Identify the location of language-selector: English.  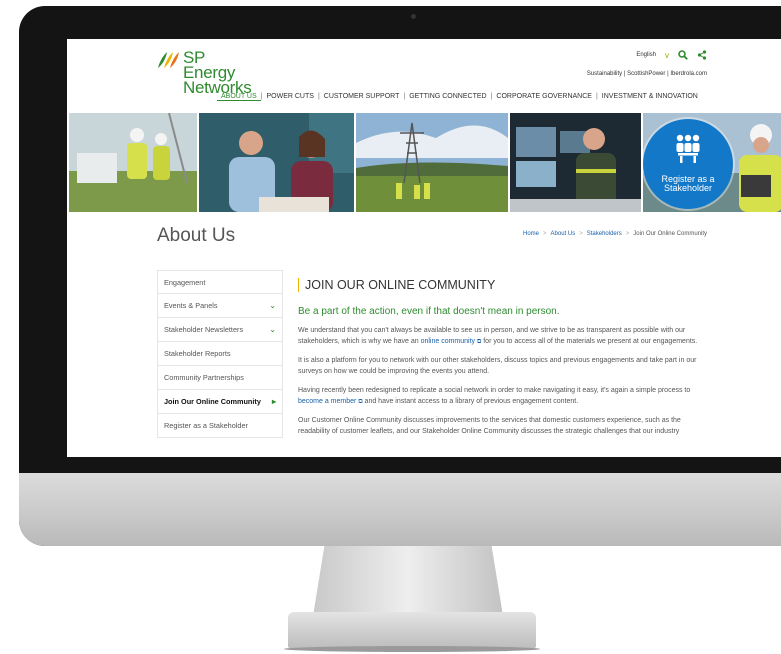
(646, 55).